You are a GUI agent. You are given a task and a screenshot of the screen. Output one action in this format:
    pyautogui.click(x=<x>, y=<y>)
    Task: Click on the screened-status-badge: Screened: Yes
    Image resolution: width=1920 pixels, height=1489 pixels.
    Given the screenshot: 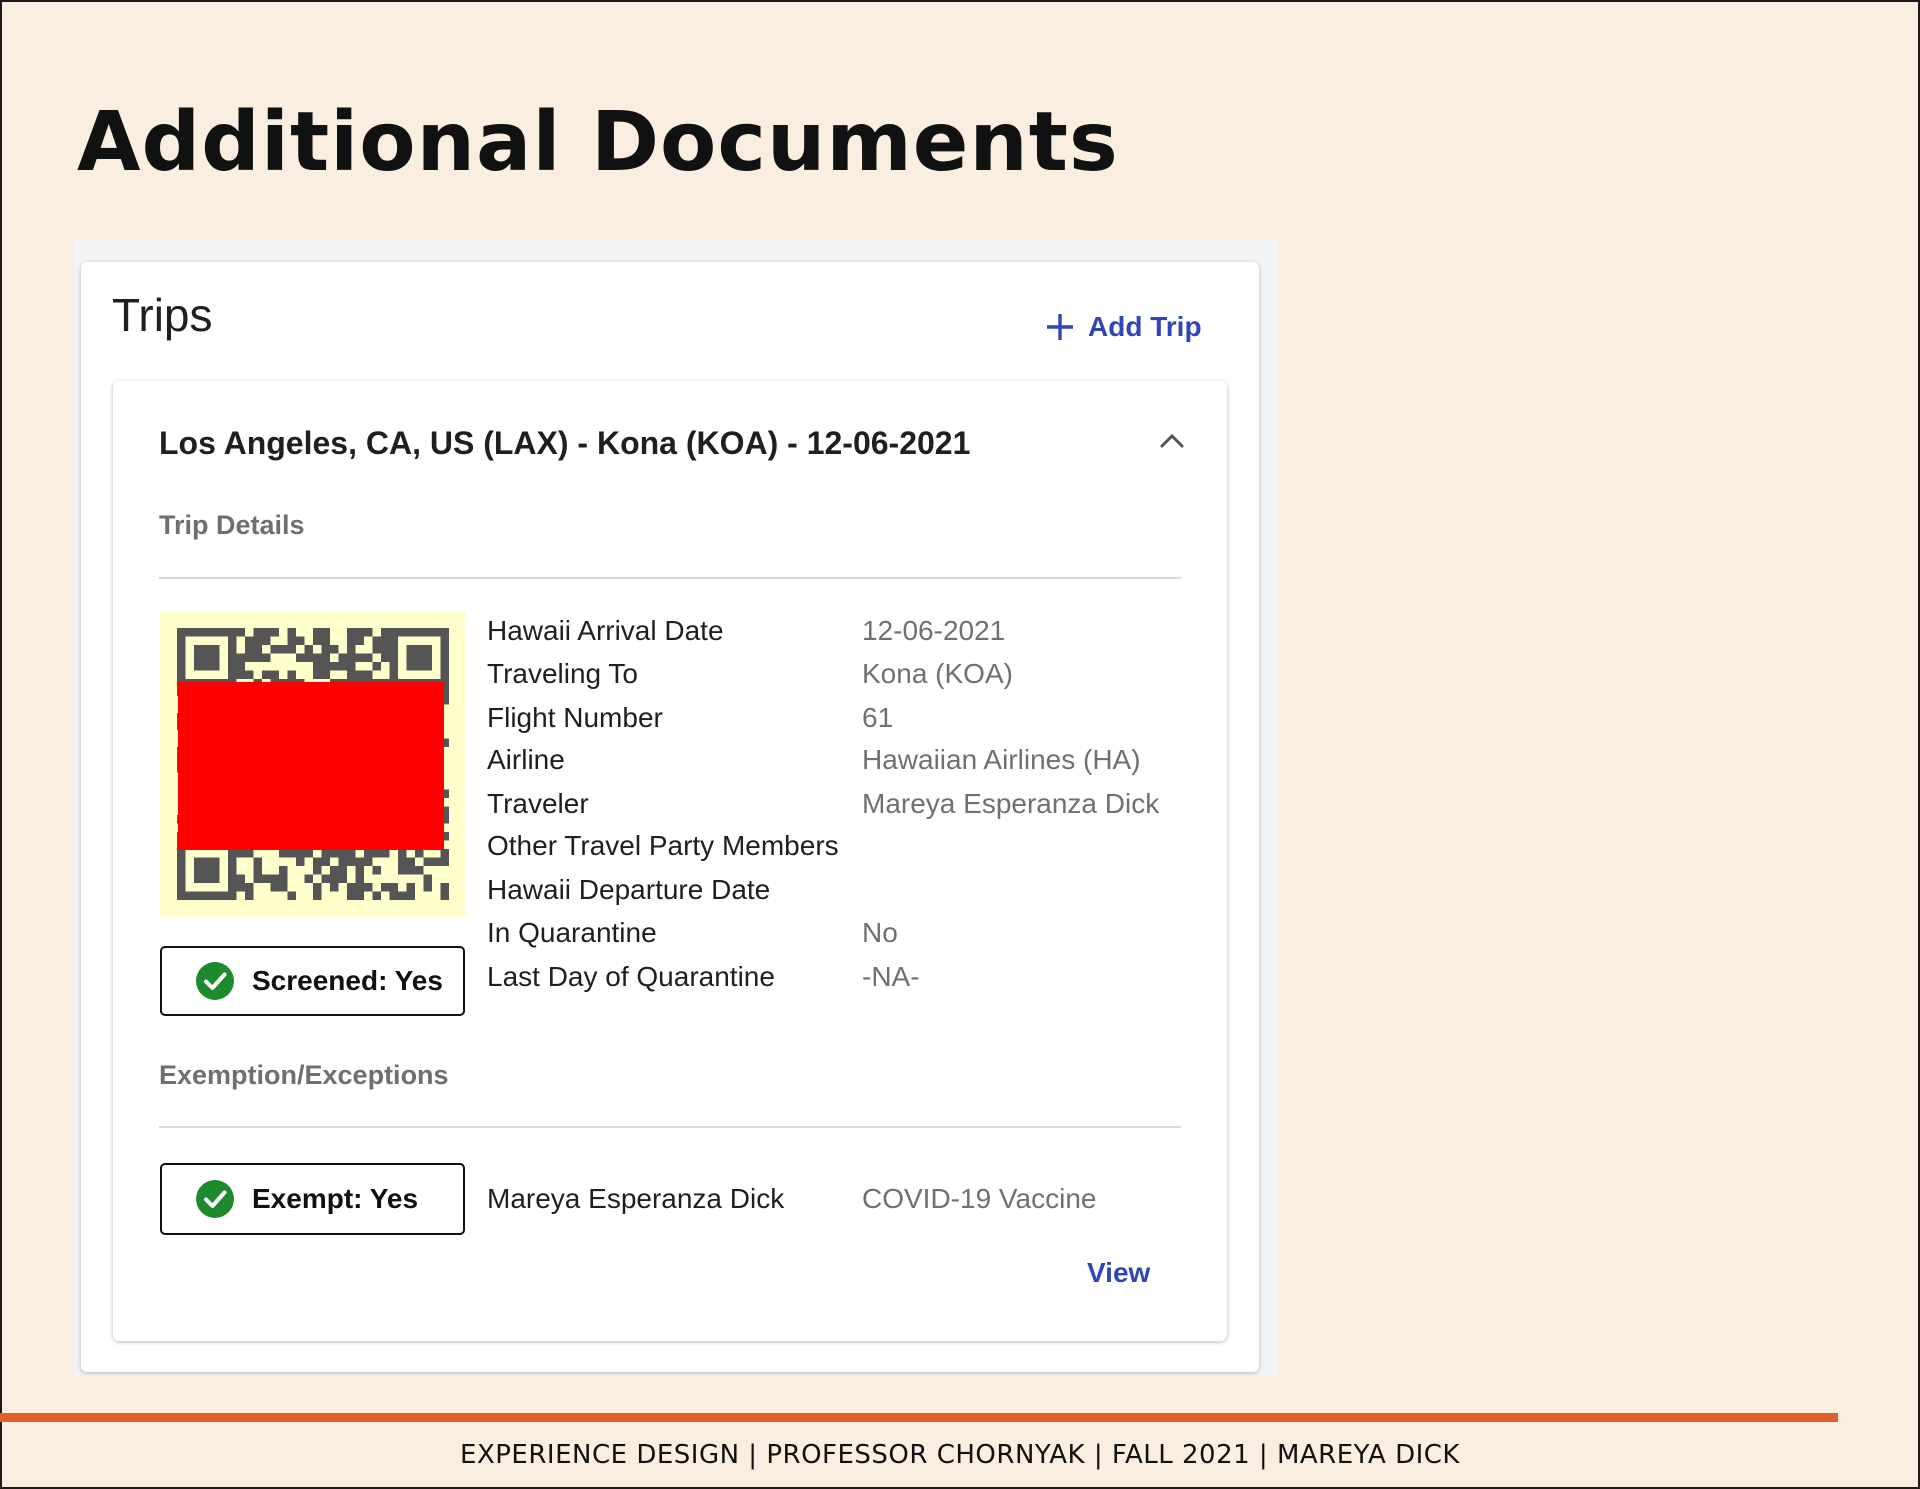 What is the action you would take?
    pyautogui.click(x=312, y=981)
    